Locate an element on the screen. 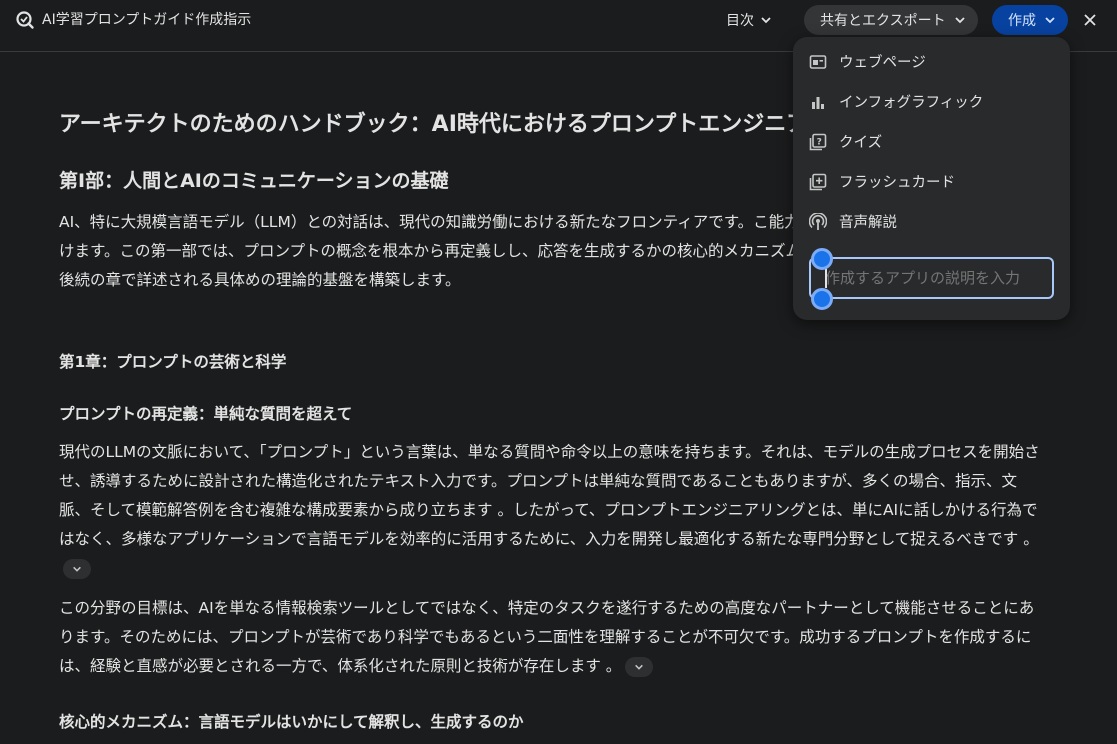 Image resolution: width=1117 pixels, height=744 pixels. close-button is located at coordinates (1090, 20).